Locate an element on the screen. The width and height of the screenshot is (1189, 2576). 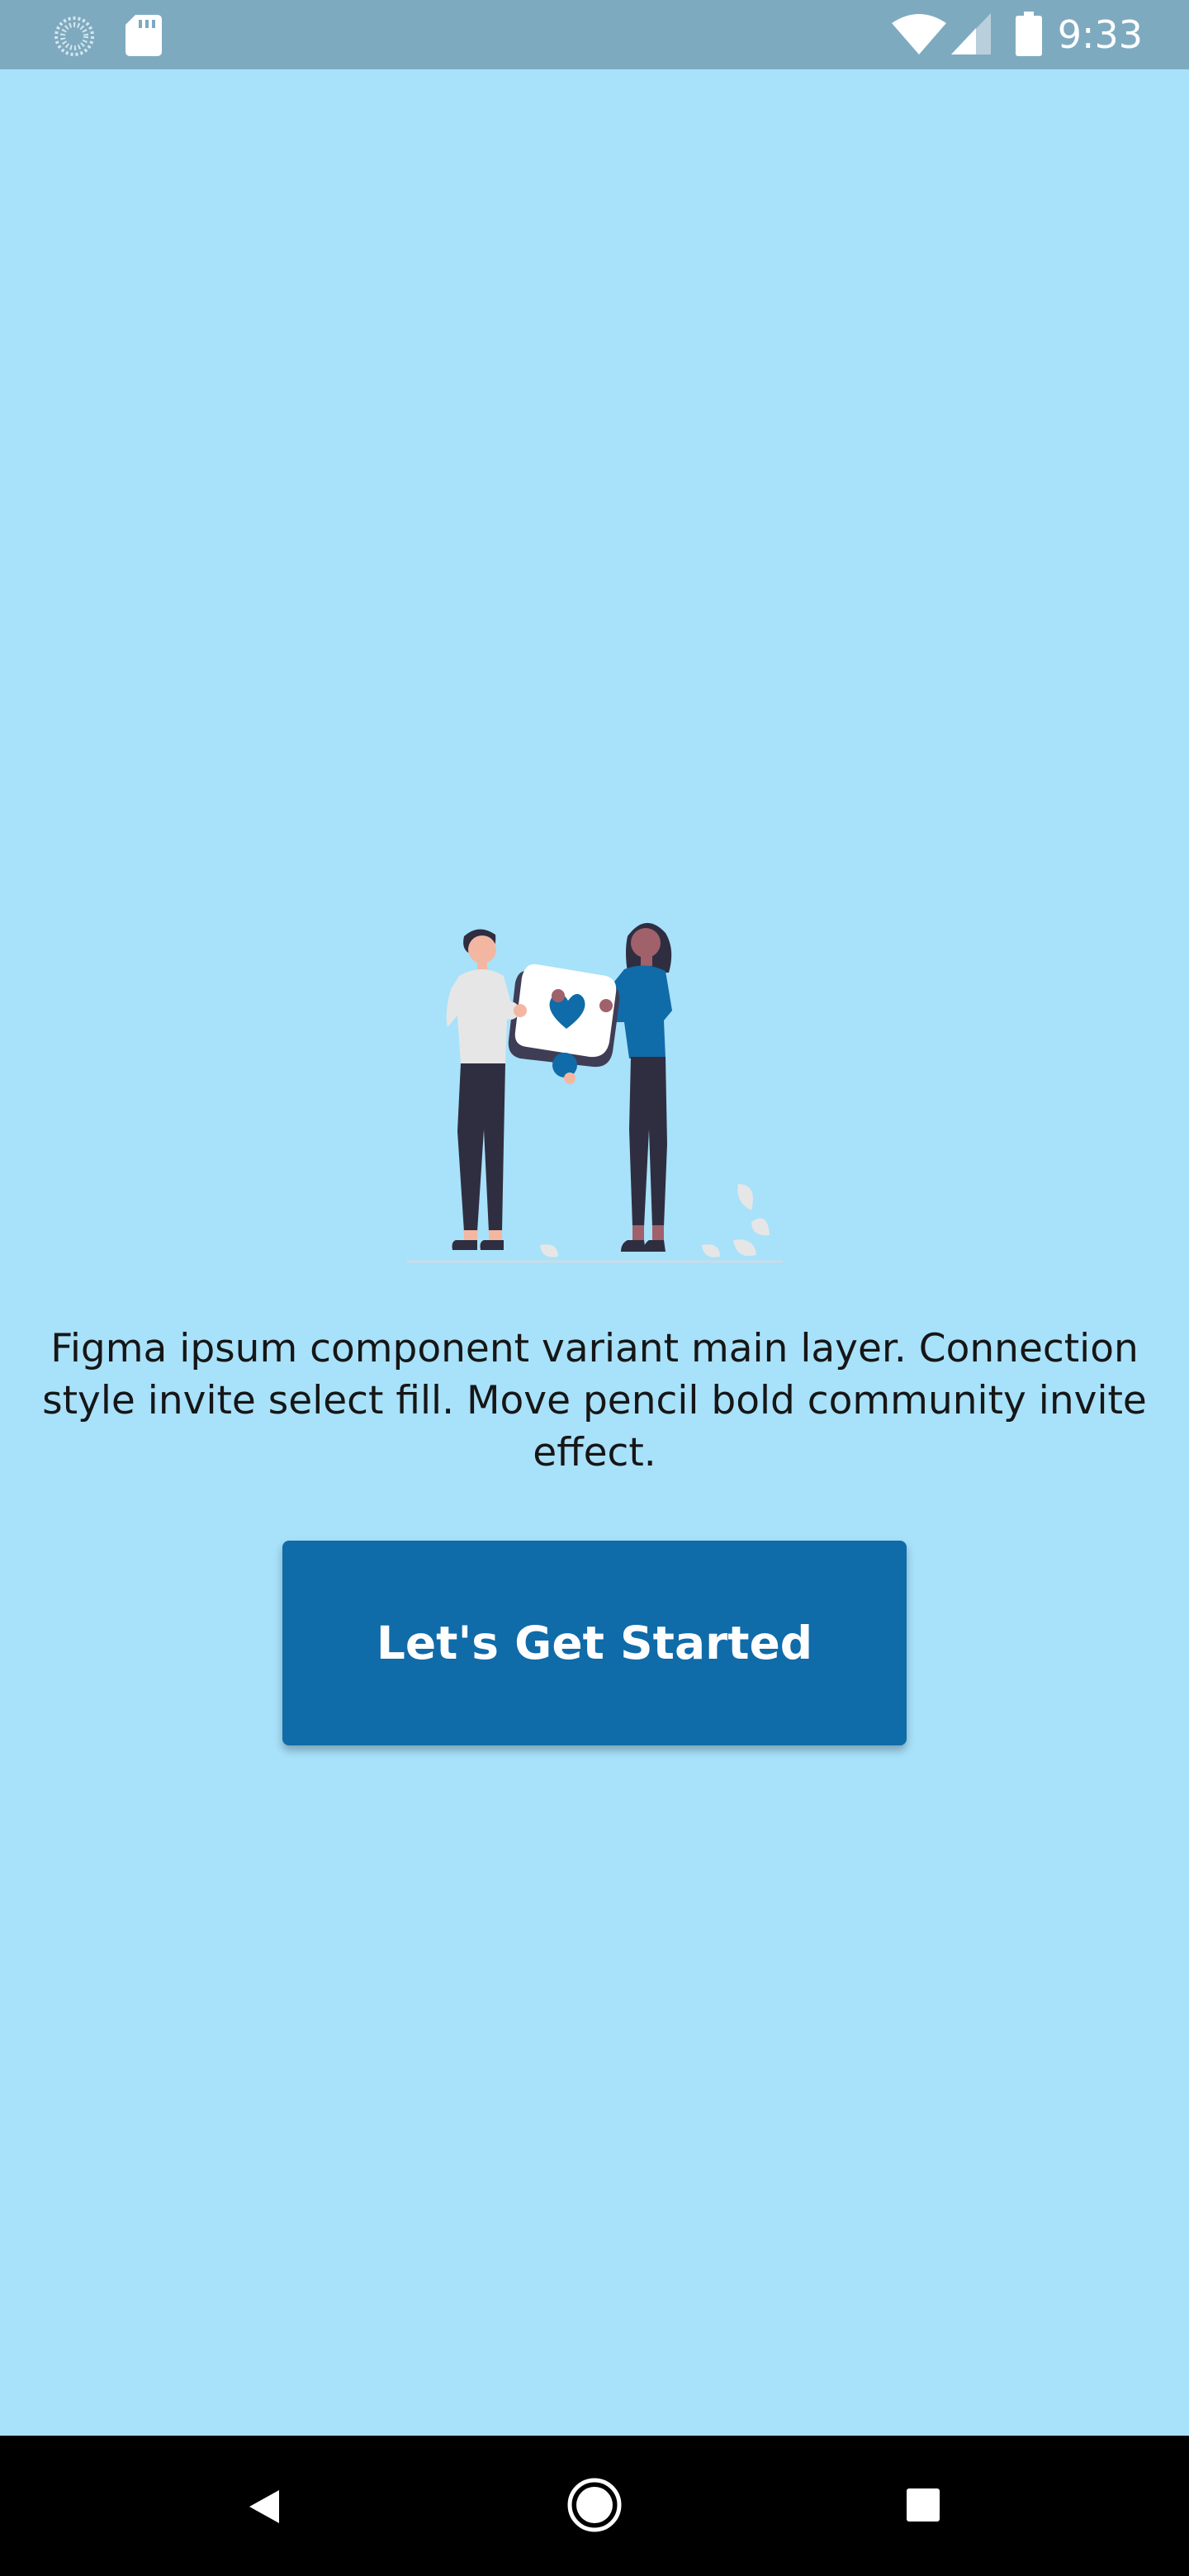
recents-icon is located at coordinates (923, 2505).